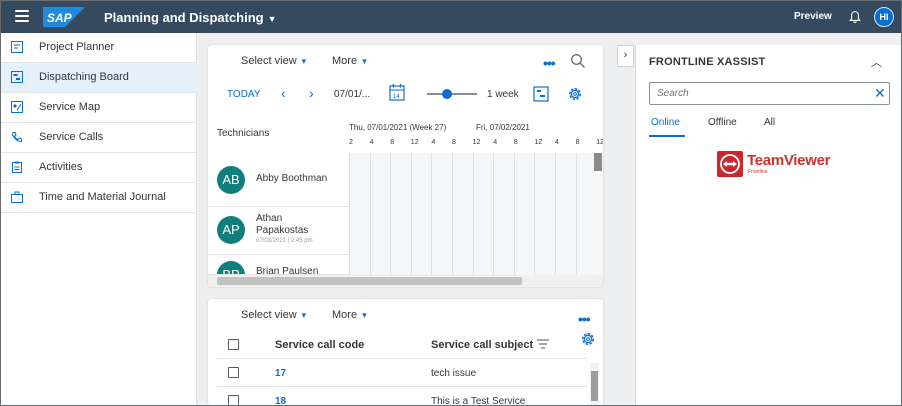 Image resolution: width=902 pixels, height=406 pixels. I want to click on calendar-icon: 14, so click(397, 92).